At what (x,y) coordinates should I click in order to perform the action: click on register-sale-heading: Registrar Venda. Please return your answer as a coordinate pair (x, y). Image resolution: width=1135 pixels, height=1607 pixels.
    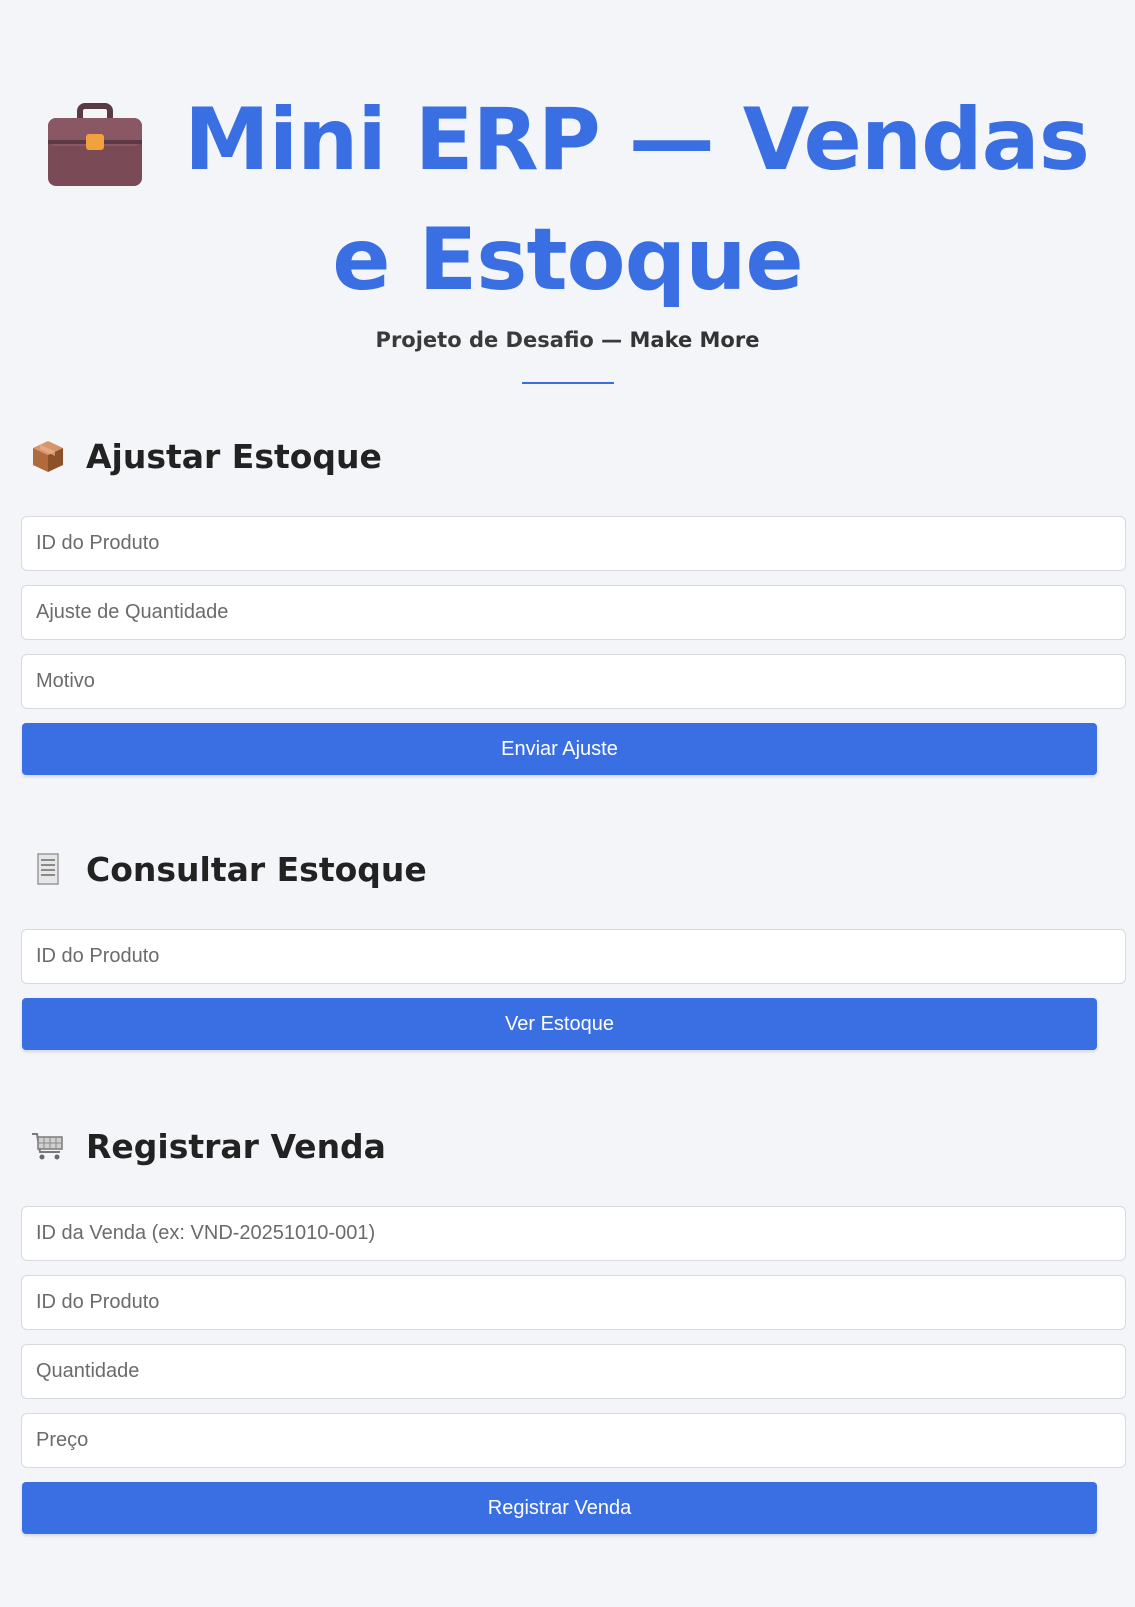
    Looking at the image, I should click on (567, 1146).